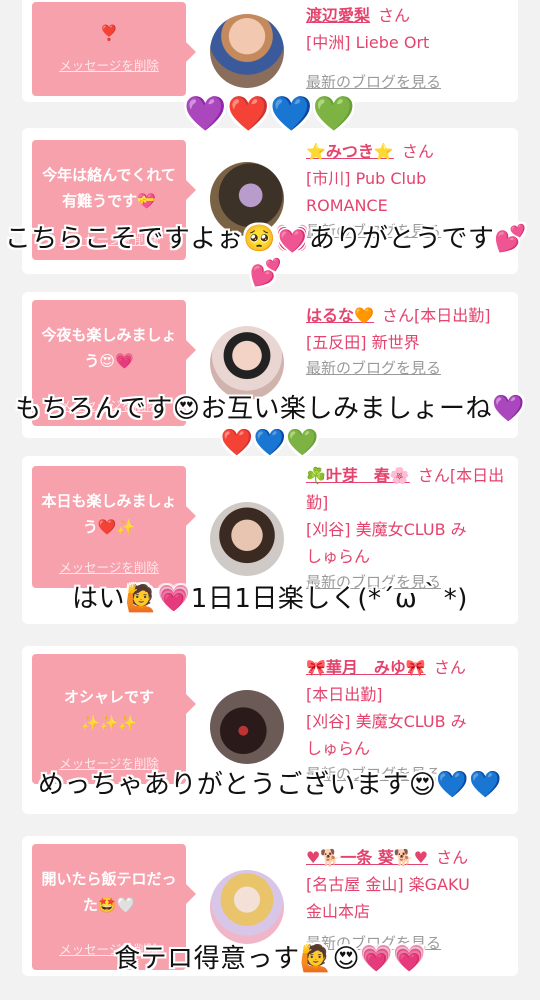 Image resolution: width=540 pixels, height=1000 pixels. I want to click on message-text: 本日も楽しみましょう❤️✨, so click(109, 514).